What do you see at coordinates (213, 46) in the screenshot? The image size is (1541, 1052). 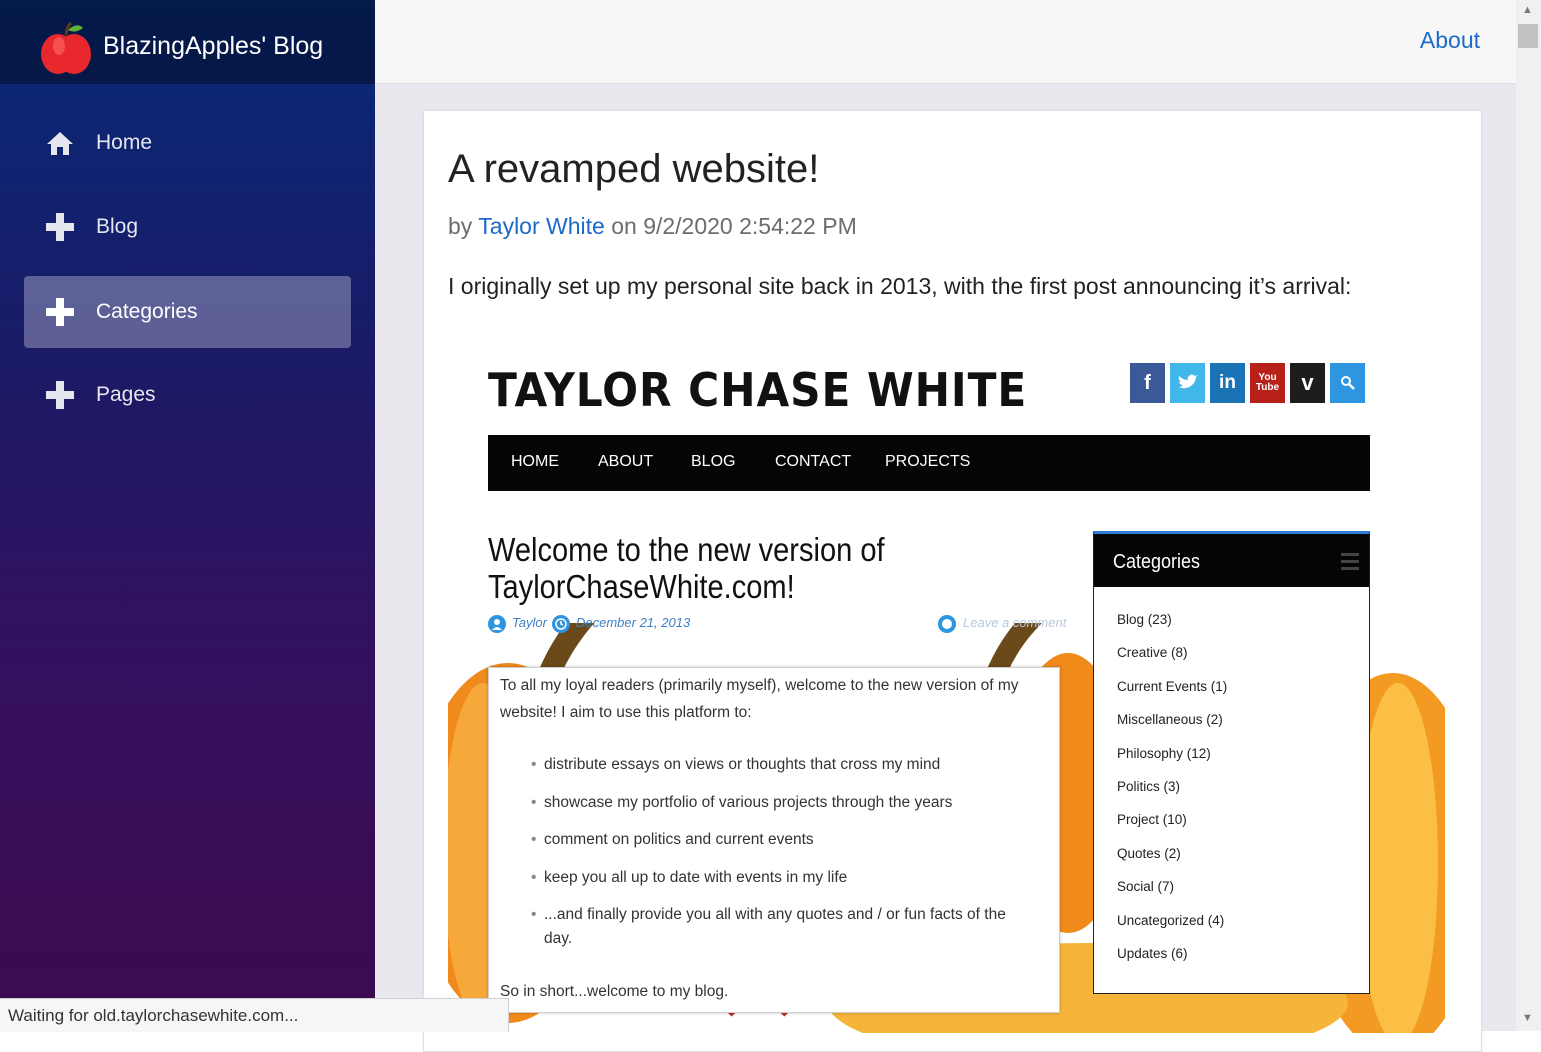 I see `brand-title: BlazingApples' Blog` at bounding box center [213, 46].